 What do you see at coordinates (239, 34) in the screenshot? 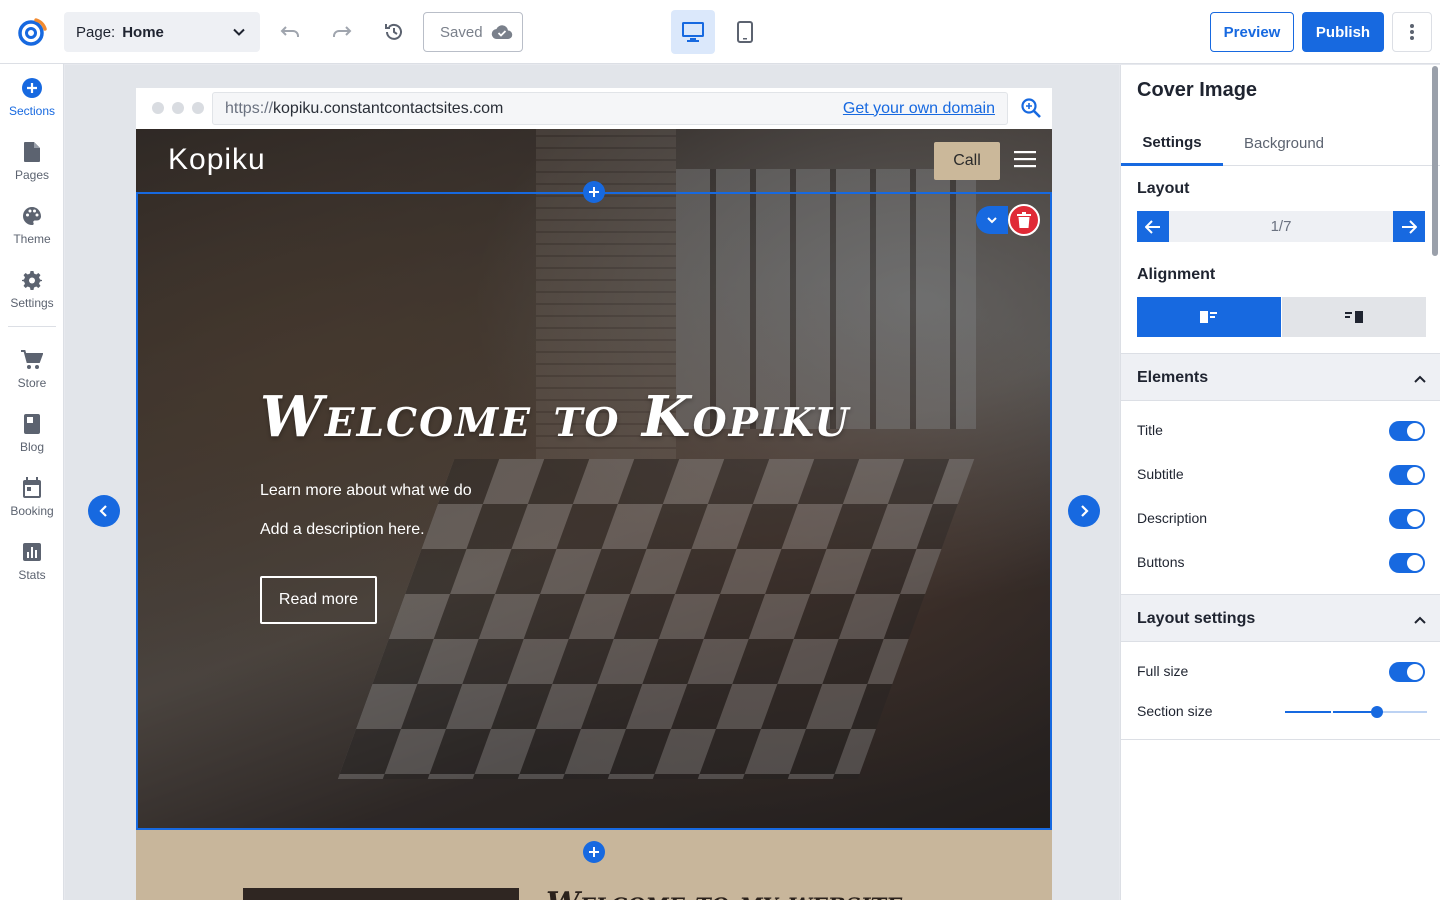
I see `chevron-down-icon` at bounding box center [239, 34].